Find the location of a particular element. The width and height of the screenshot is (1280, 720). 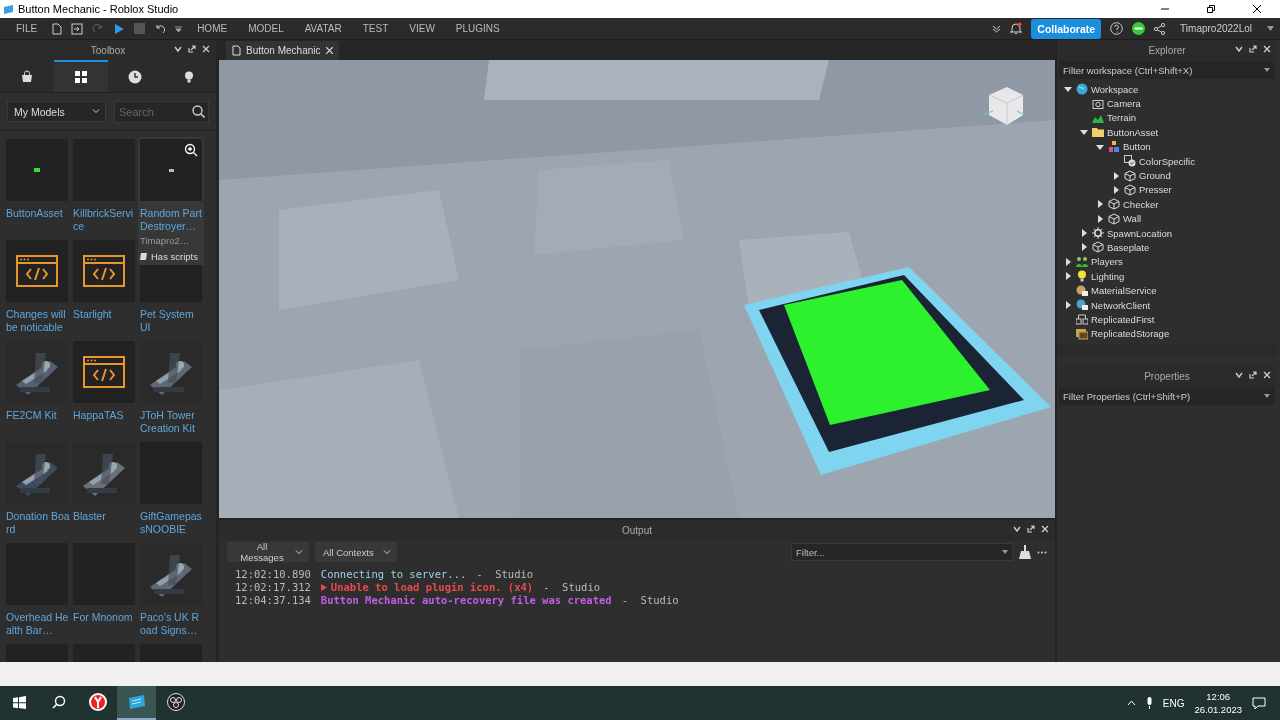

tree-item: Workspace is located at coordinates (1167, 89).